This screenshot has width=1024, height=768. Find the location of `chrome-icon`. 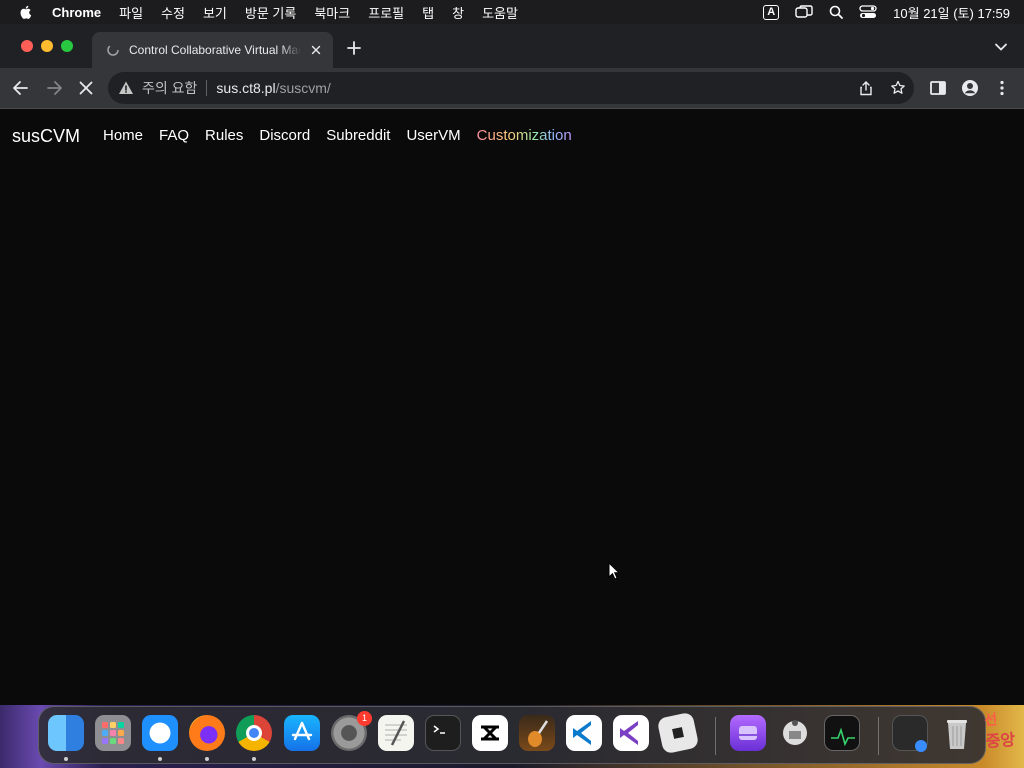

chrome-icon is located at coordinates (254, 733).